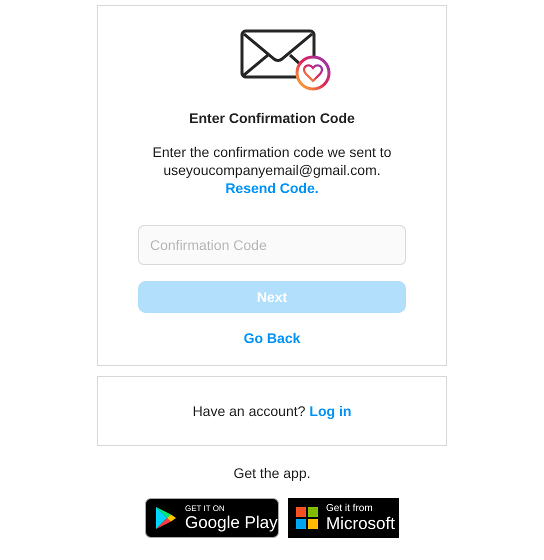 The height and width of the screenshot is (560, 544). Describe the element at coordinates (166, 518) in the screenshot. I see `play-triangle-icon` at that location.